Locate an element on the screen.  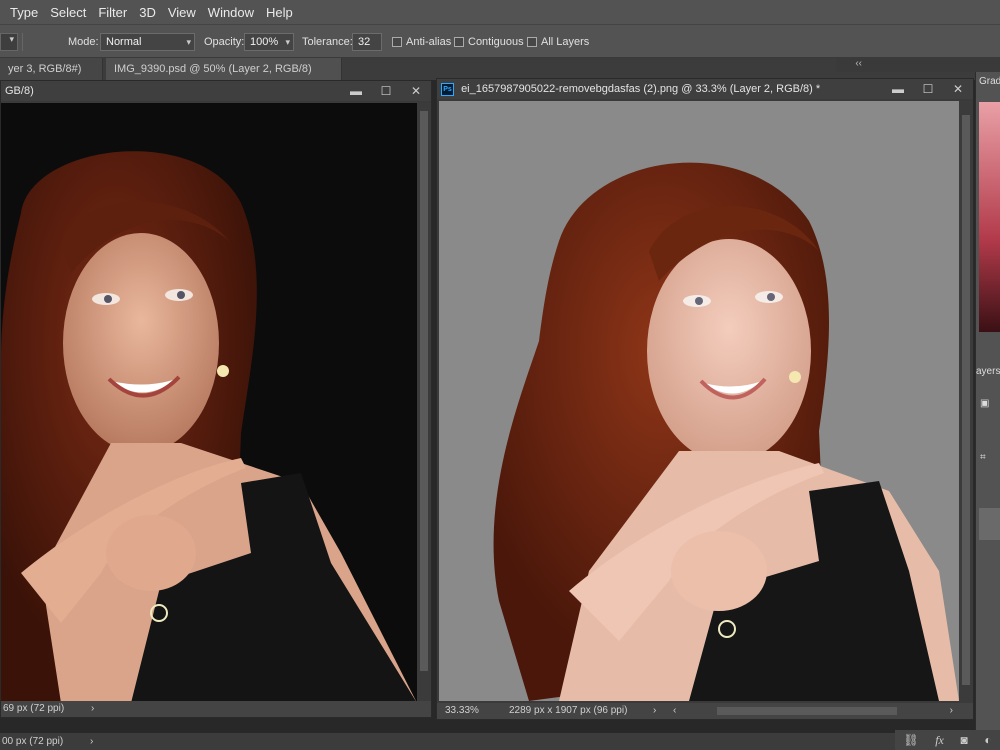
tool-preset-divider is located at coordinates (41, 42).